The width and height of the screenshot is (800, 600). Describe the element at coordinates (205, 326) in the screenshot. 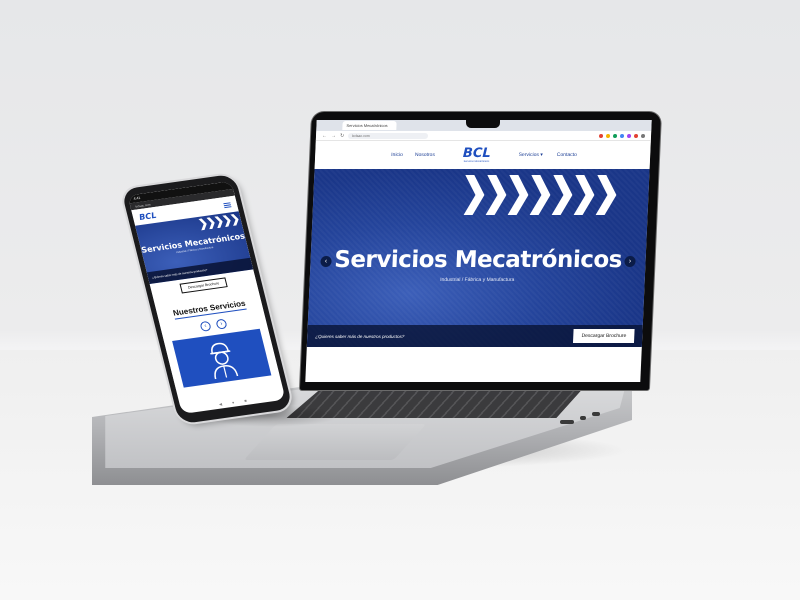

I see `services-prev-button: ‹` at that location.